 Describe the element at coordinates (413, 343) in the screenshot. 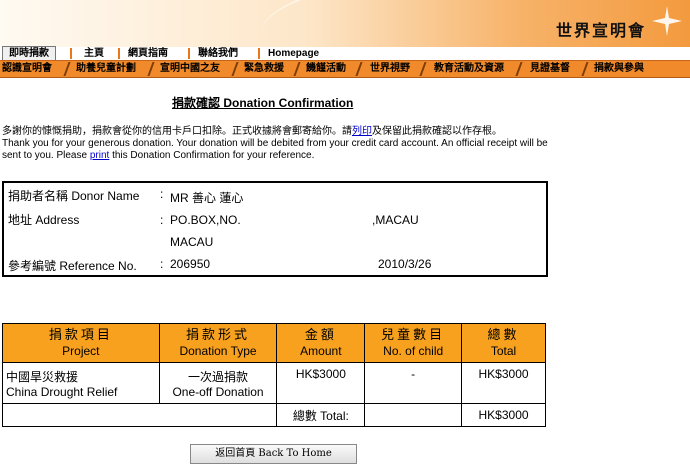

I see `header-children: 兒童數目 No. of child` at that location.